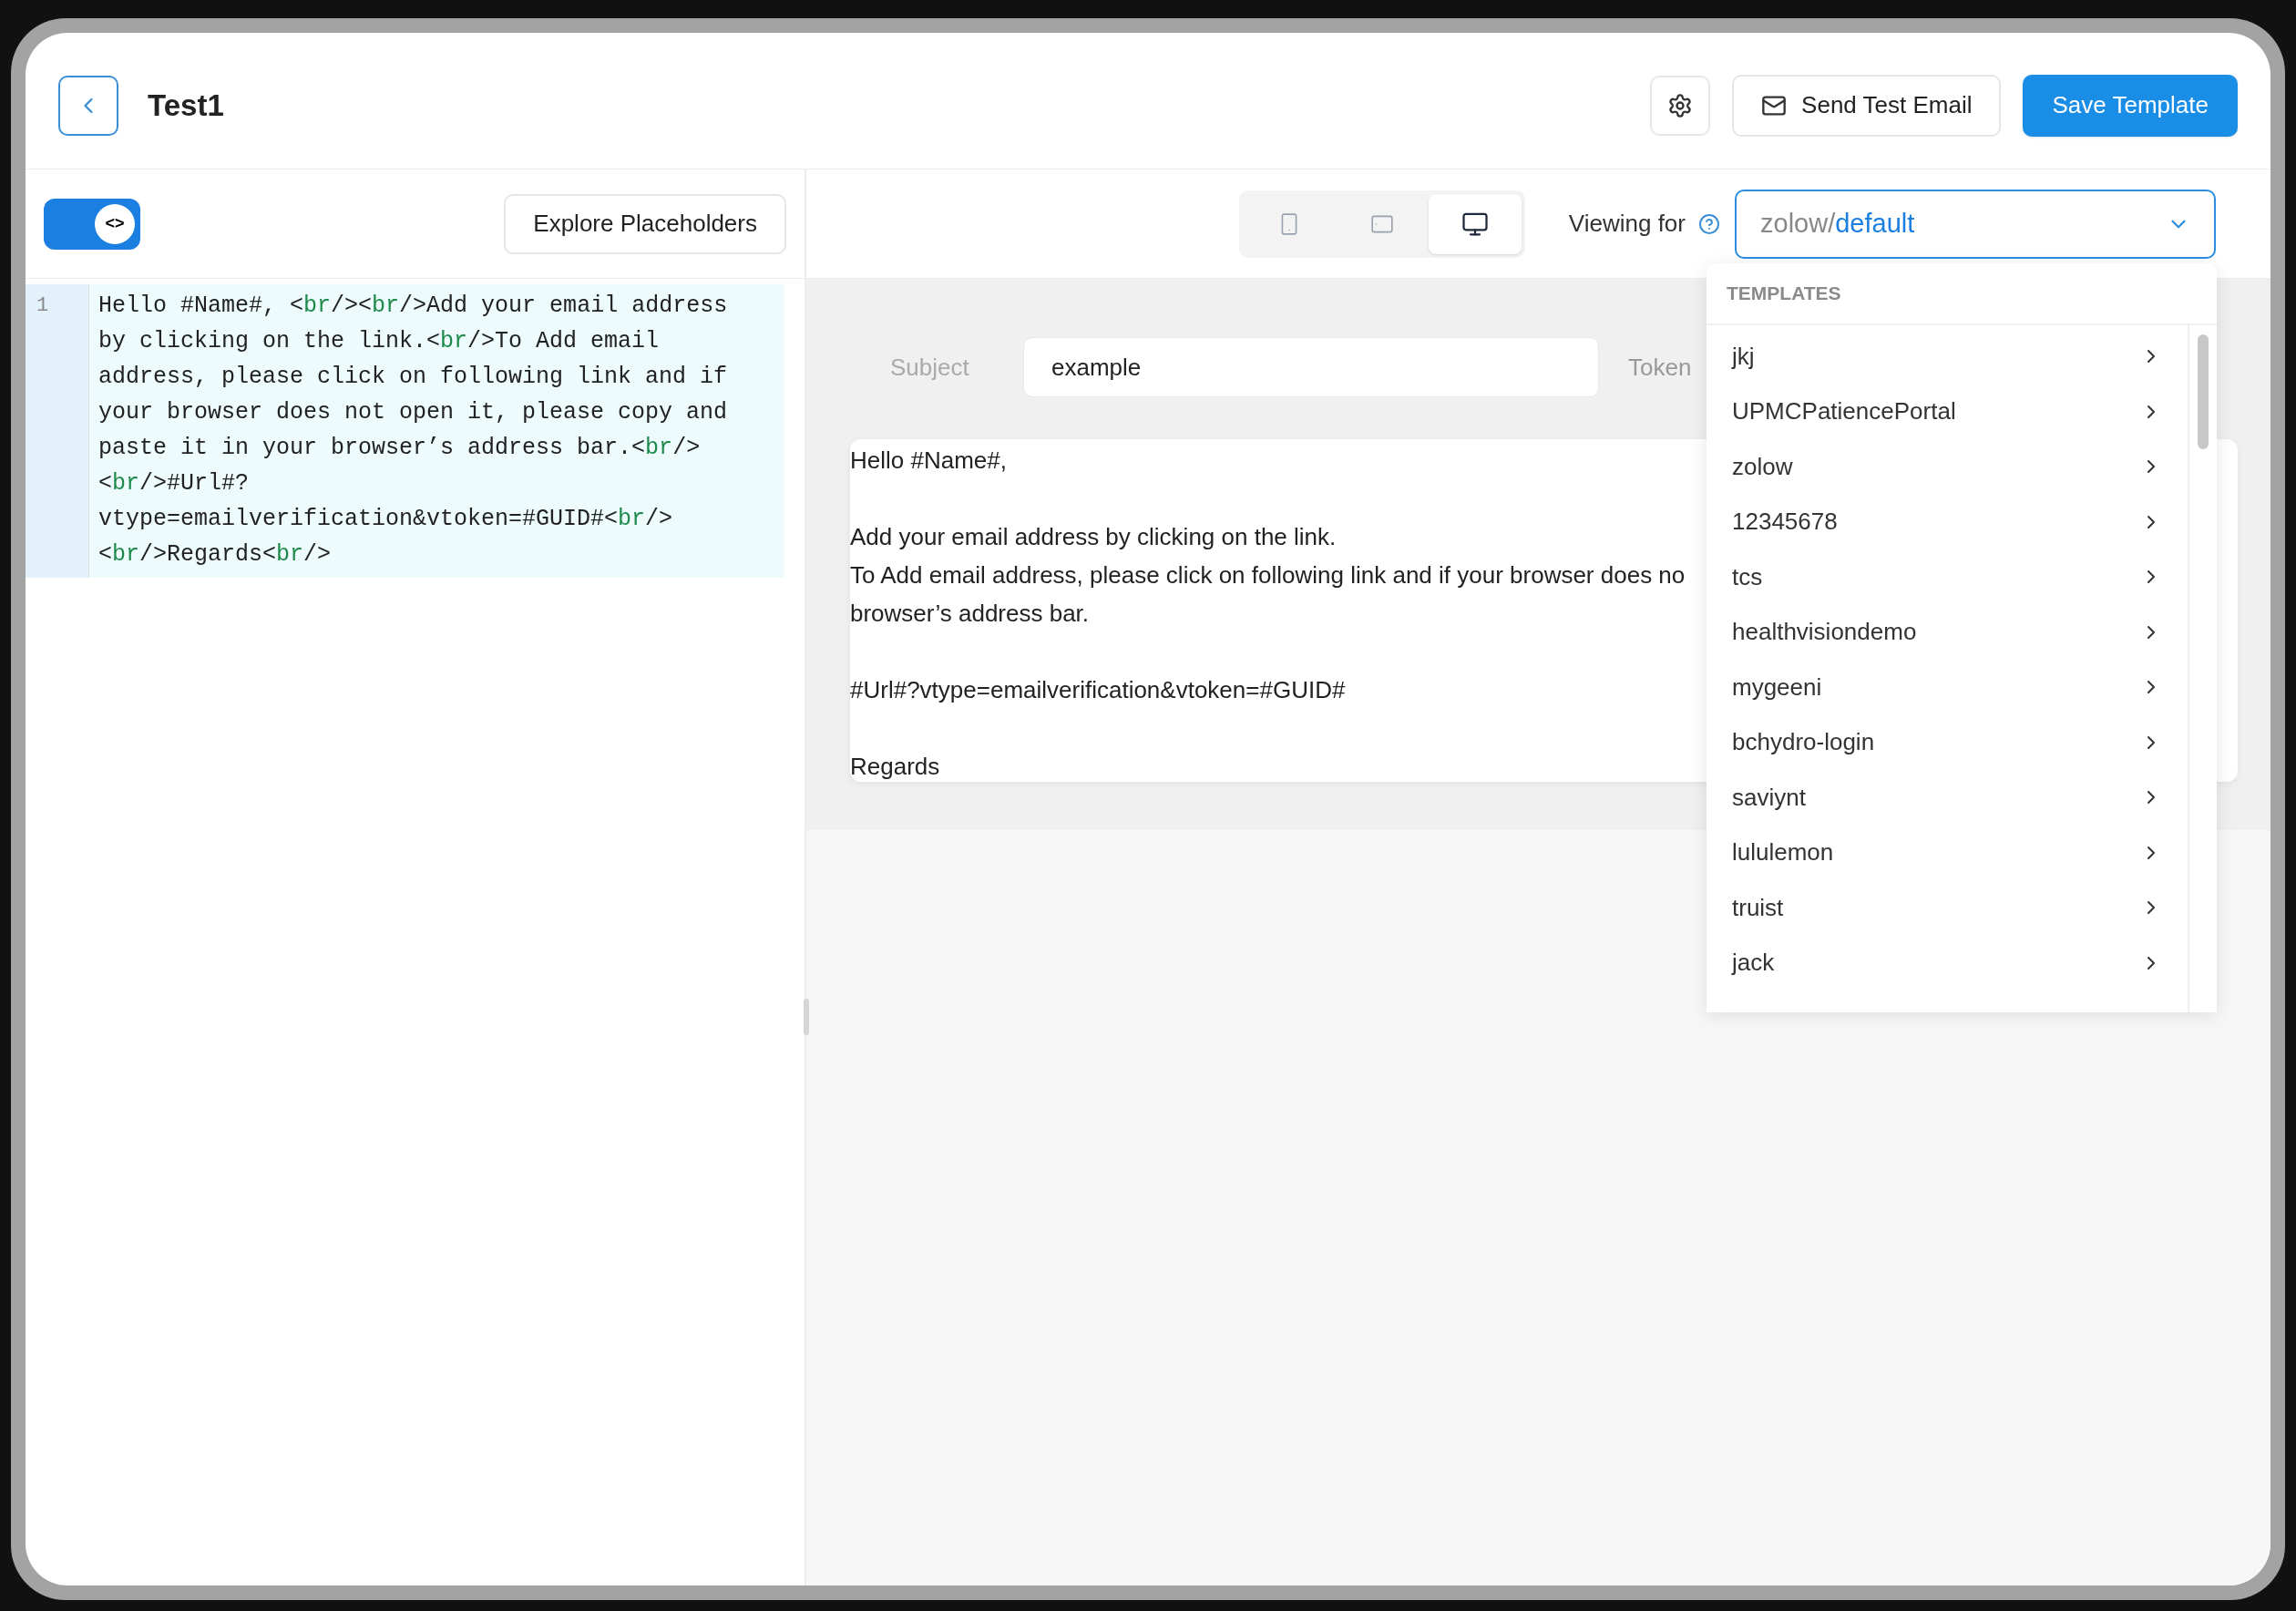 Image resolution: width=2296 pixels, height=1611 pixels. What do you see at coordinates (1947, 852) in the screenshot?
I see `template-item: lululemon` at bounding box center [1947, 852].